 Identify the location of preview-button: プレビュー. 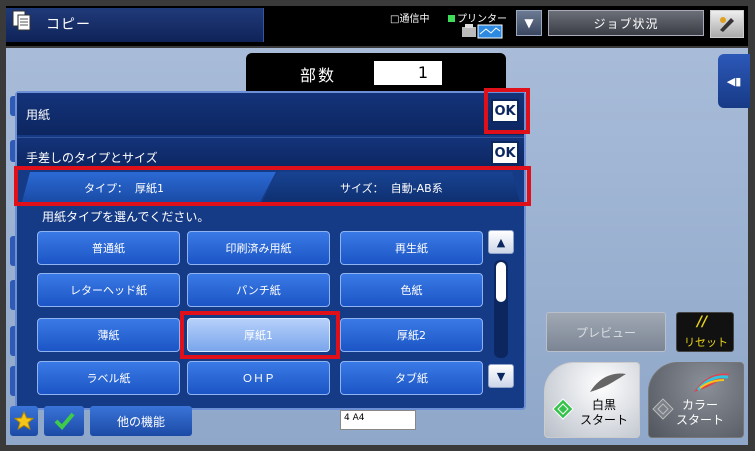
(606, 332).